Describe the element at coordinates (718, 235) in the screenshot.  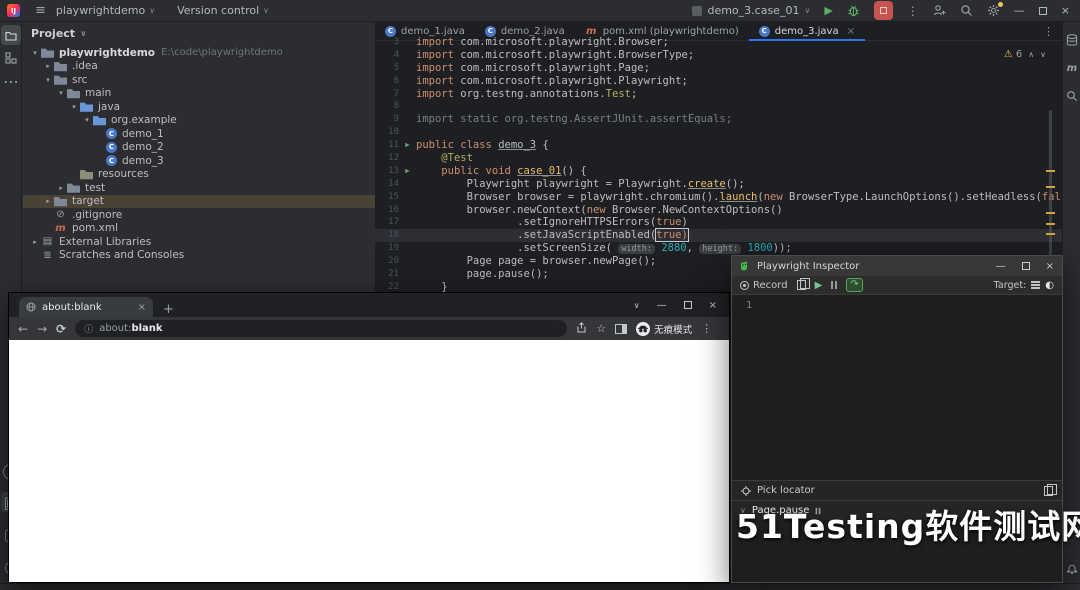
I see `code-line: 18 .setJavaScriptEnabled(true)` at that location.